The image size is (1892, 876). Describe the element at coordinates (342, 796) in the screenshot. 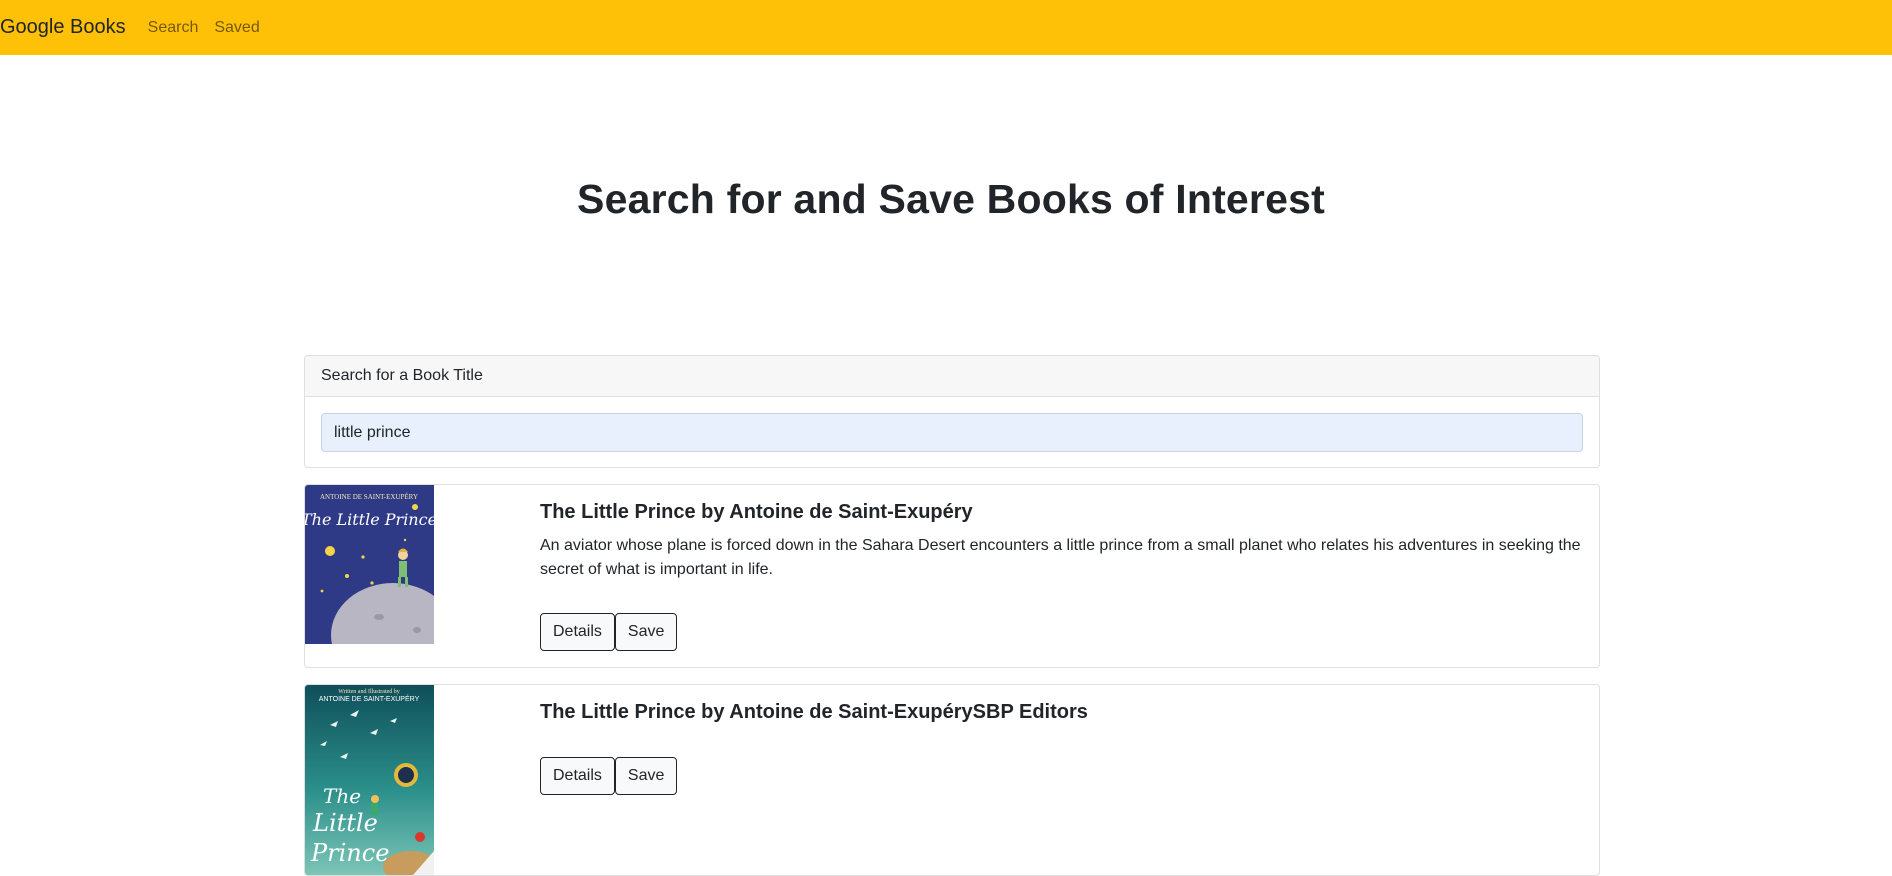

I see `cover-title-line: The` at that location.